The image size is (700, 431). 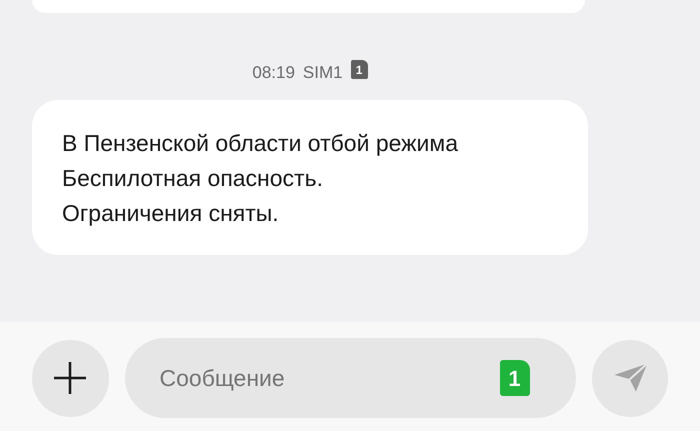 I want to click on plus-icon, so click(x=70, y=378).